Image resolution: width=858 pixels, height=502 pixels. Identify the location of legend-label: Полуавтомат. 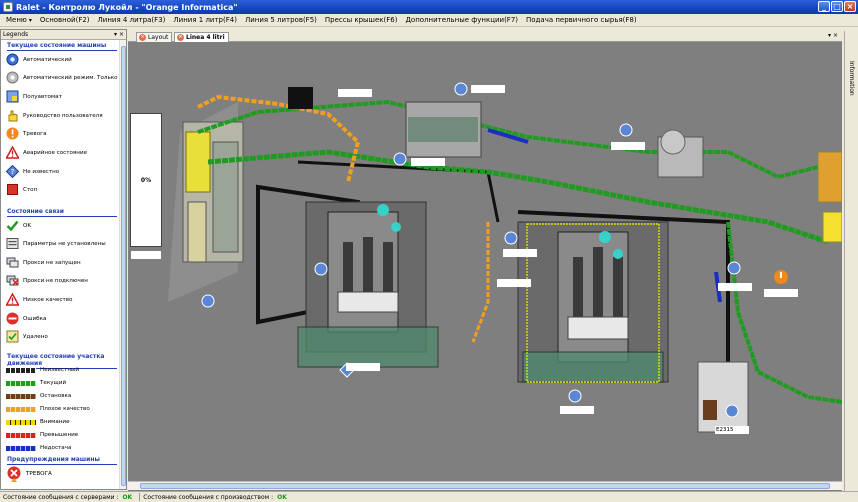
(42, 96).